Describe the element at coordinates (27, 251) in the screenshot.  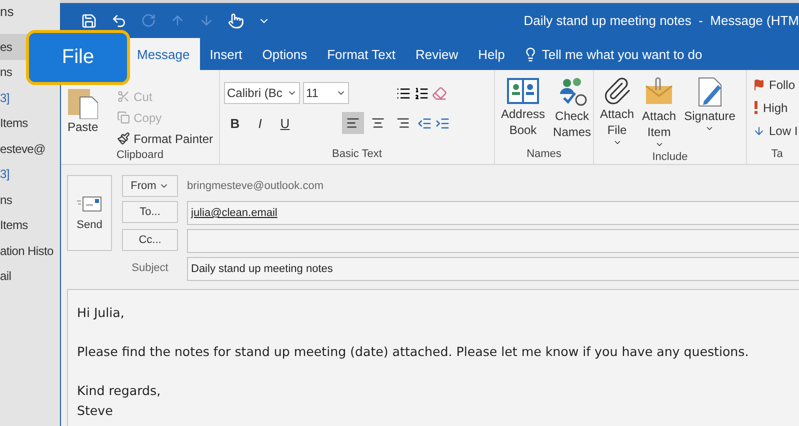
I see `folder-item: ation Histo` at that location.